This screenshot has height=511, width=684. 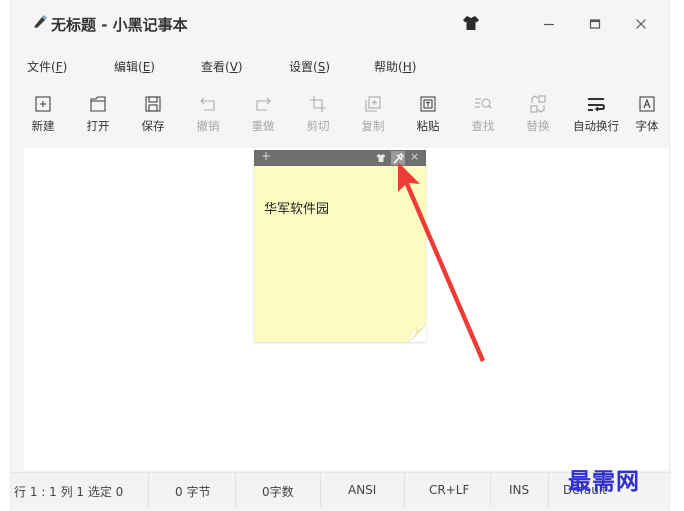 What do you see at coordinates (98, 104) in the screenshot?
I see `folder-open-icon` at bounding box center [98, 104].